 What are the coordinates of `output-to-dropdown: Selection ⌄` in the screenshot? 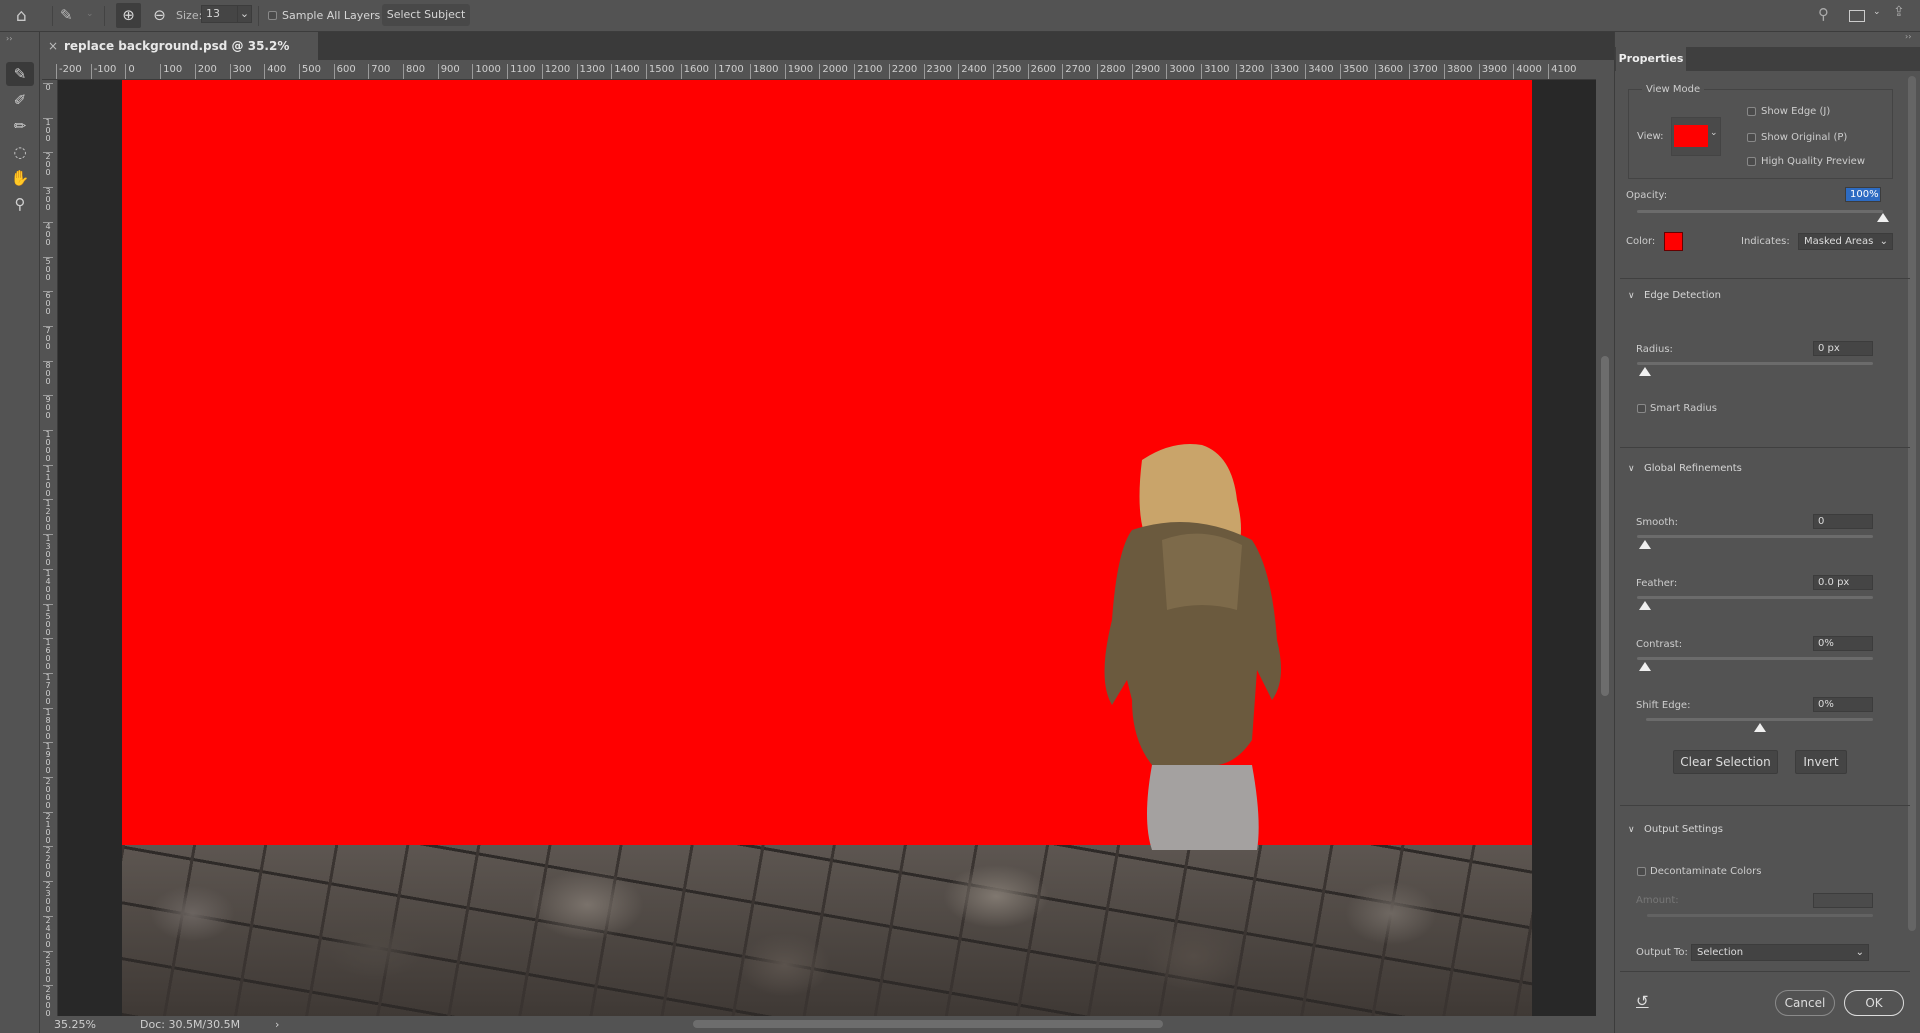 It's located at (1780, 952).